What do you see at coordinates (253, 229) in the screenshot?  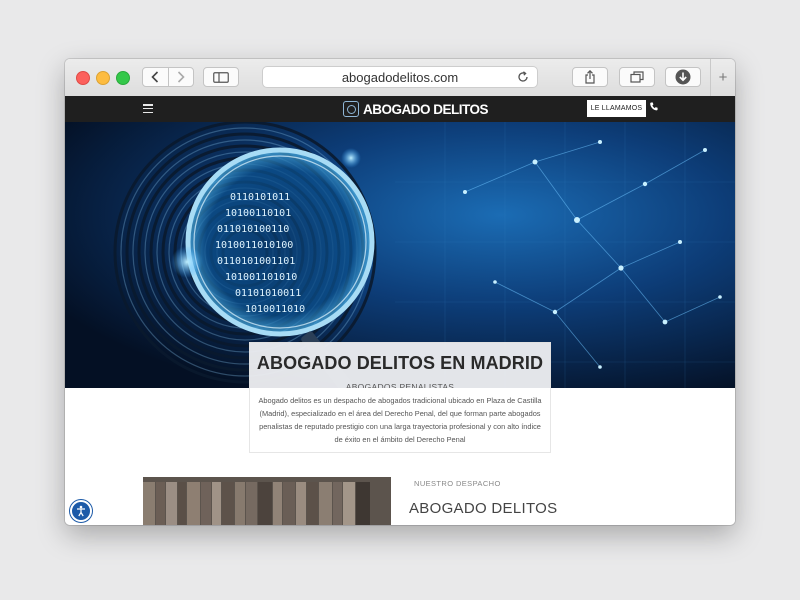 I see `binary-line-3: 011010100110` at bounding box center [253, 229].